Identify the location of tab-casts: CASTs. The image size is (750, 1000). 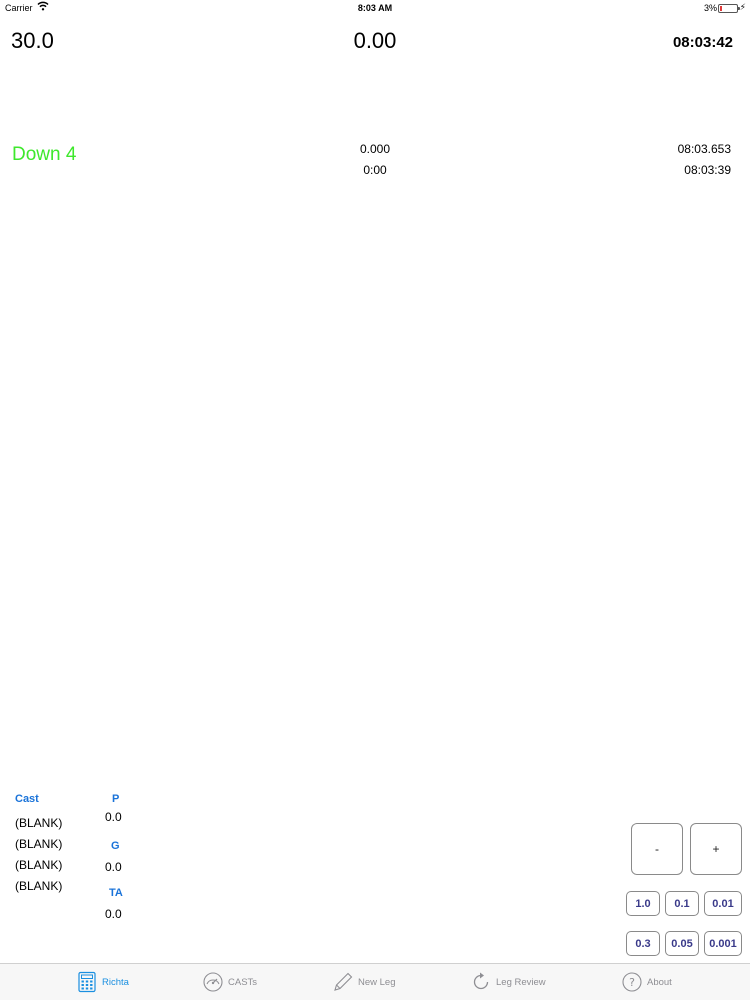
(229, 982).